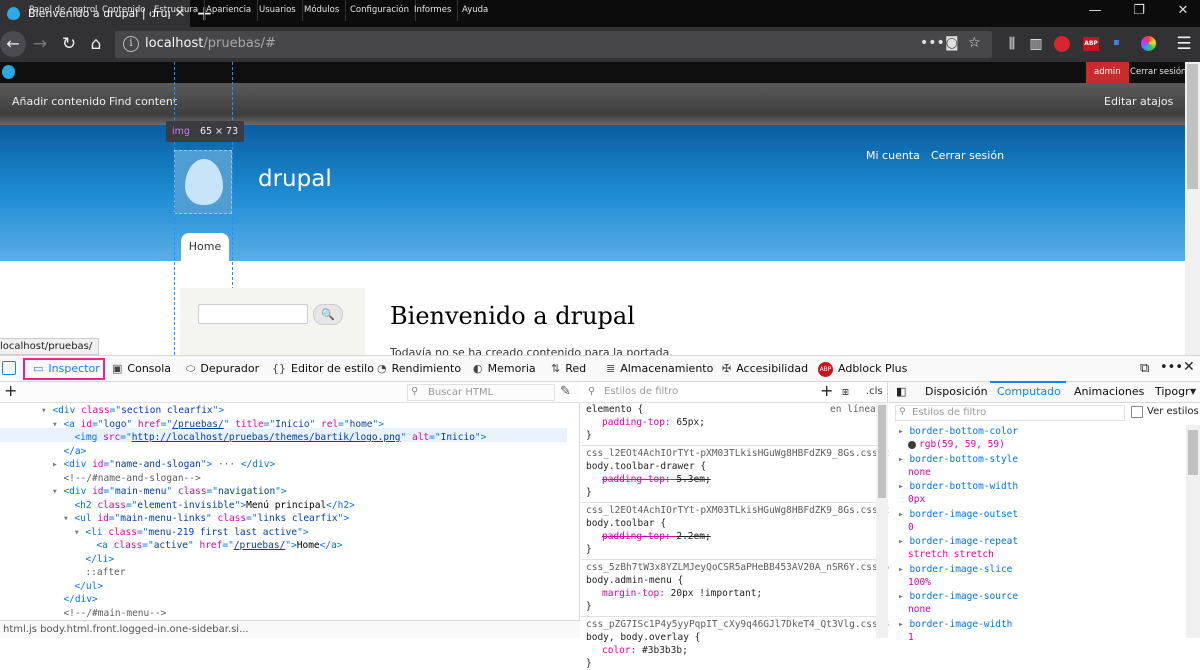  Describe the element at coordinates (665, 650) in the screenshot. I see `property-value: #3b3b3b;` at that location.